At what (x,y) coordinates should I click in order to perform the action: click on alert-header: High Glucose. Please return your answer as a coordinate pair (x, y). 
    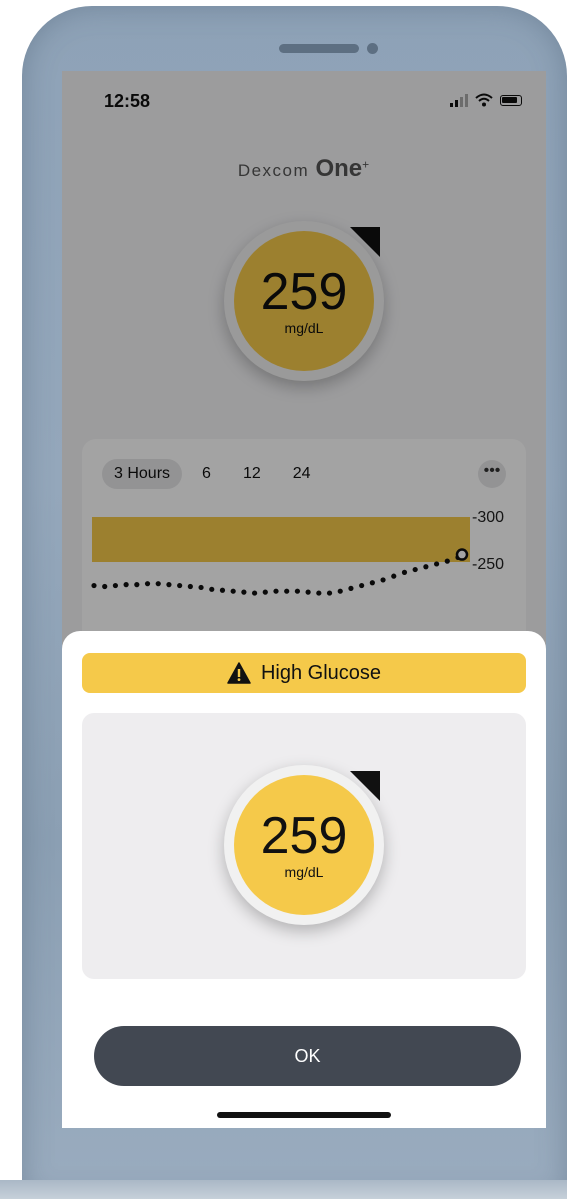
    Looking at the image, I should click on (304, 673).